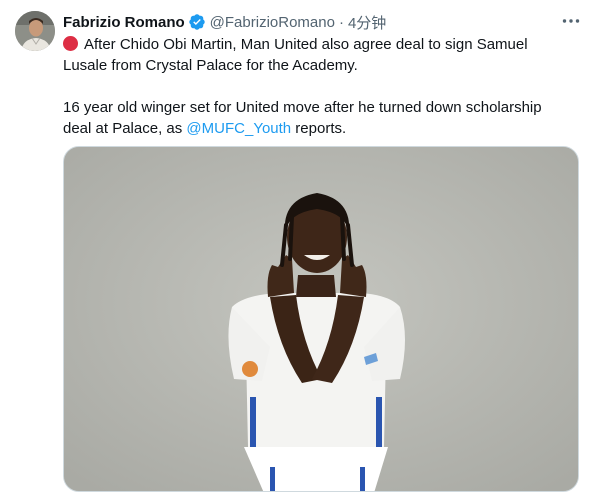  Describe the element at coordinates (367, 22) in the screenshot. I see `tweet-timestamp: 4分钟` at that location.